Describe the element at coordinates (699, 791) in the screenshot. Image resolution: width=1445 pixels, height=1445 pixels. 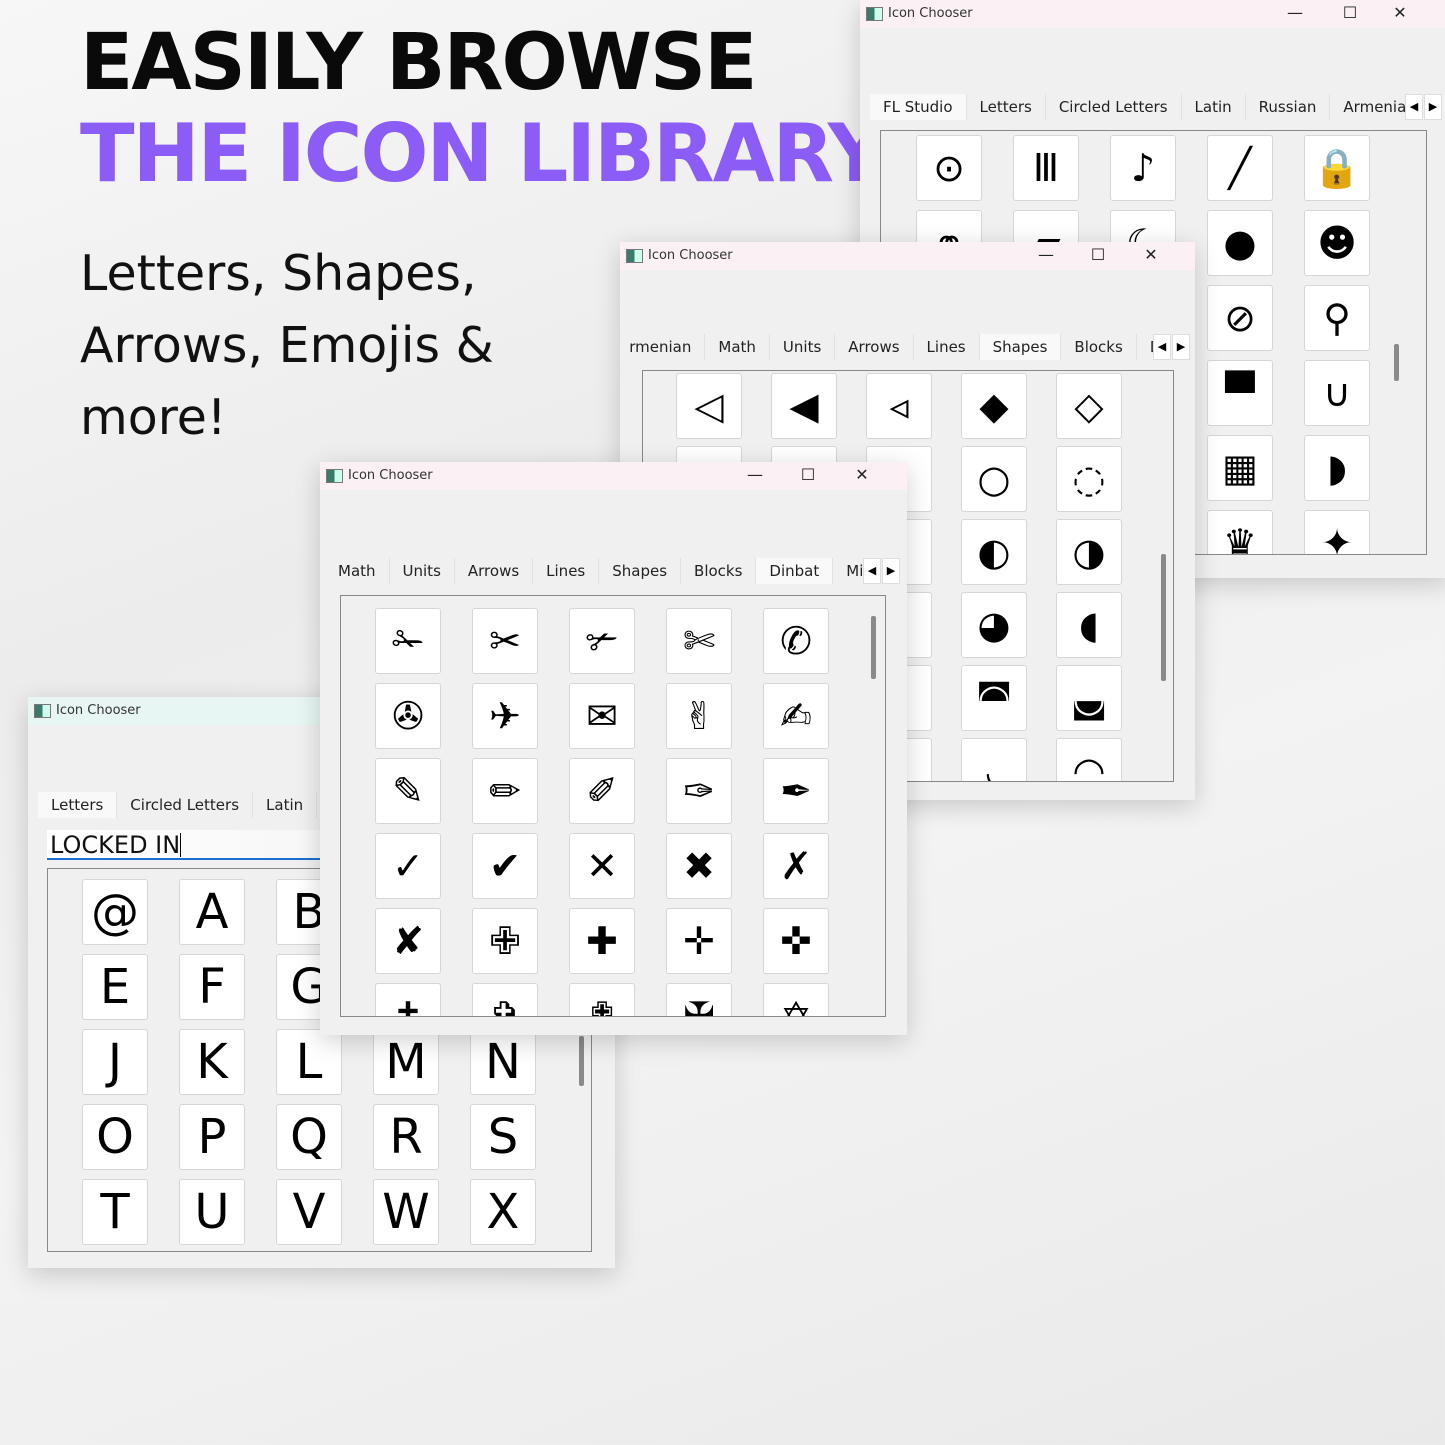
I see `icon-cell: ✑` at that location.